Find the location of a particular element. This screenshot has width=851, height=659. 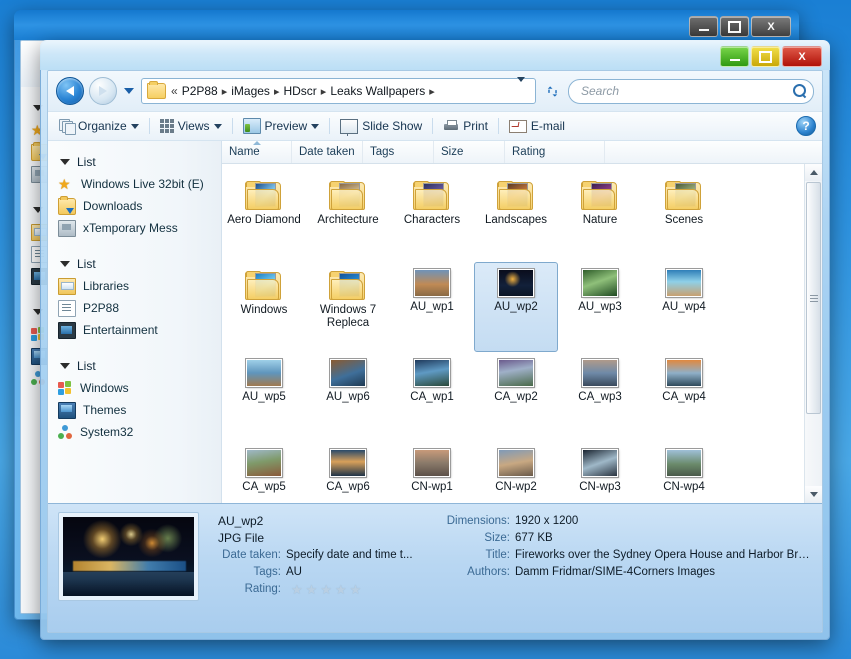

folder-item: Nature is located at coordinates (600, 217).